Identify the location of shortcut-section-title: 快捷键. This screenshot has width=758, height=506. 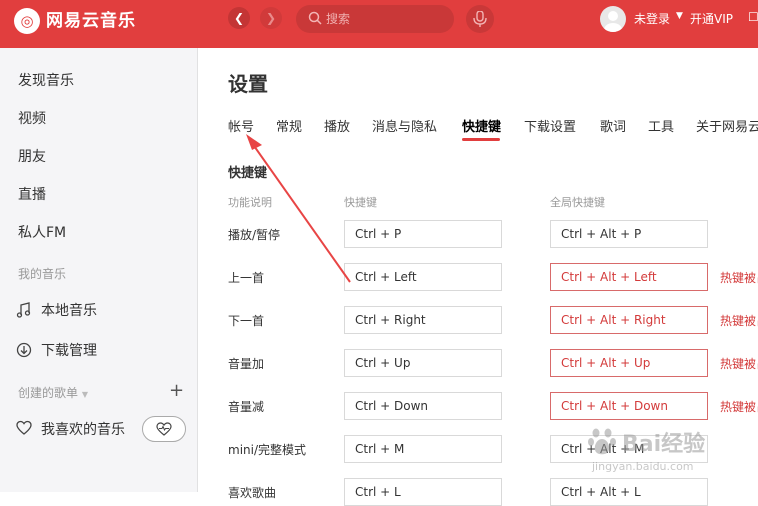
(248, 173).